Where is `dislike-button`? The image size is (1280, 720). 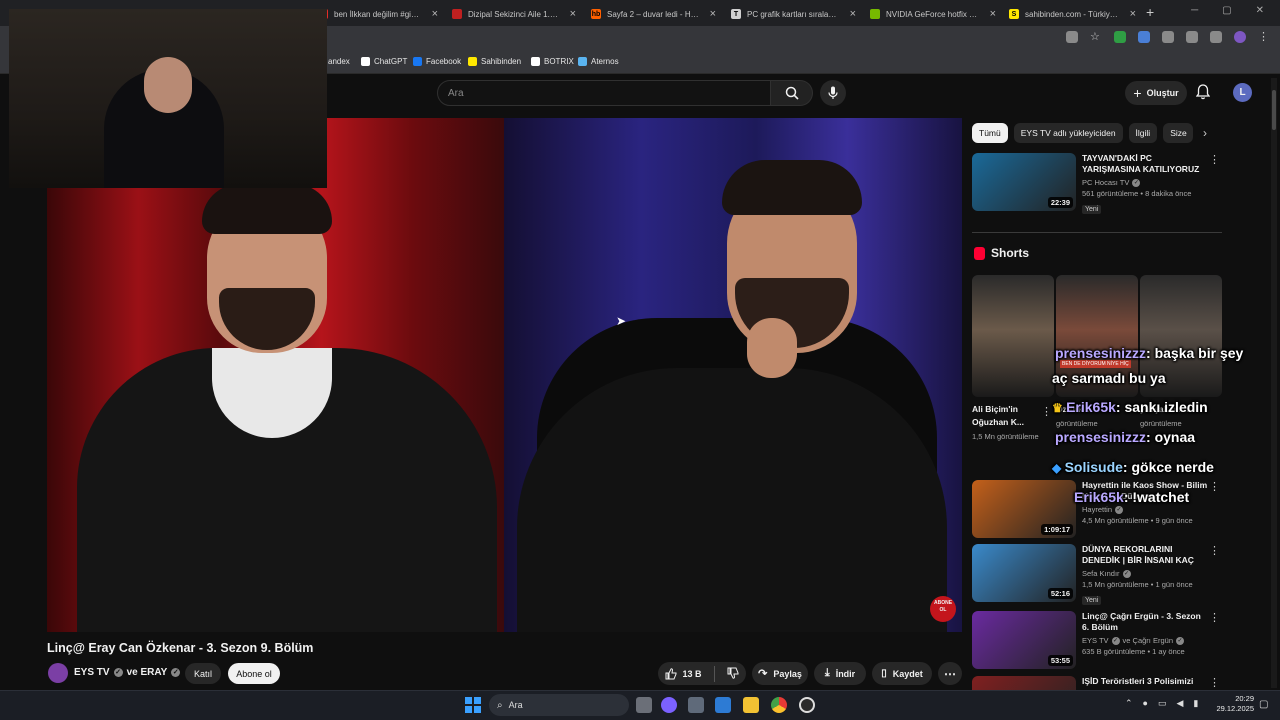
dislike-button is located at coordinates (733, 674).